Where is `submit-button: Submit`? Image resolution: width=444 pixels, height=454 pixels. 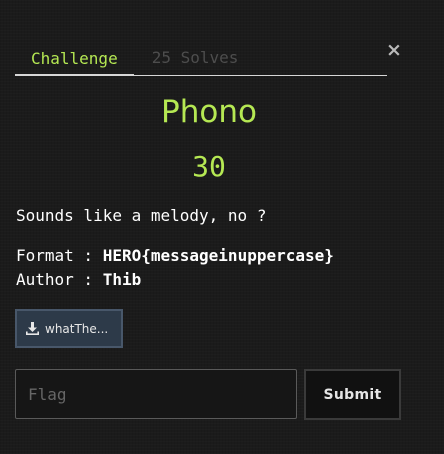
submit-button: Submit is located at coordinates (352, 394).